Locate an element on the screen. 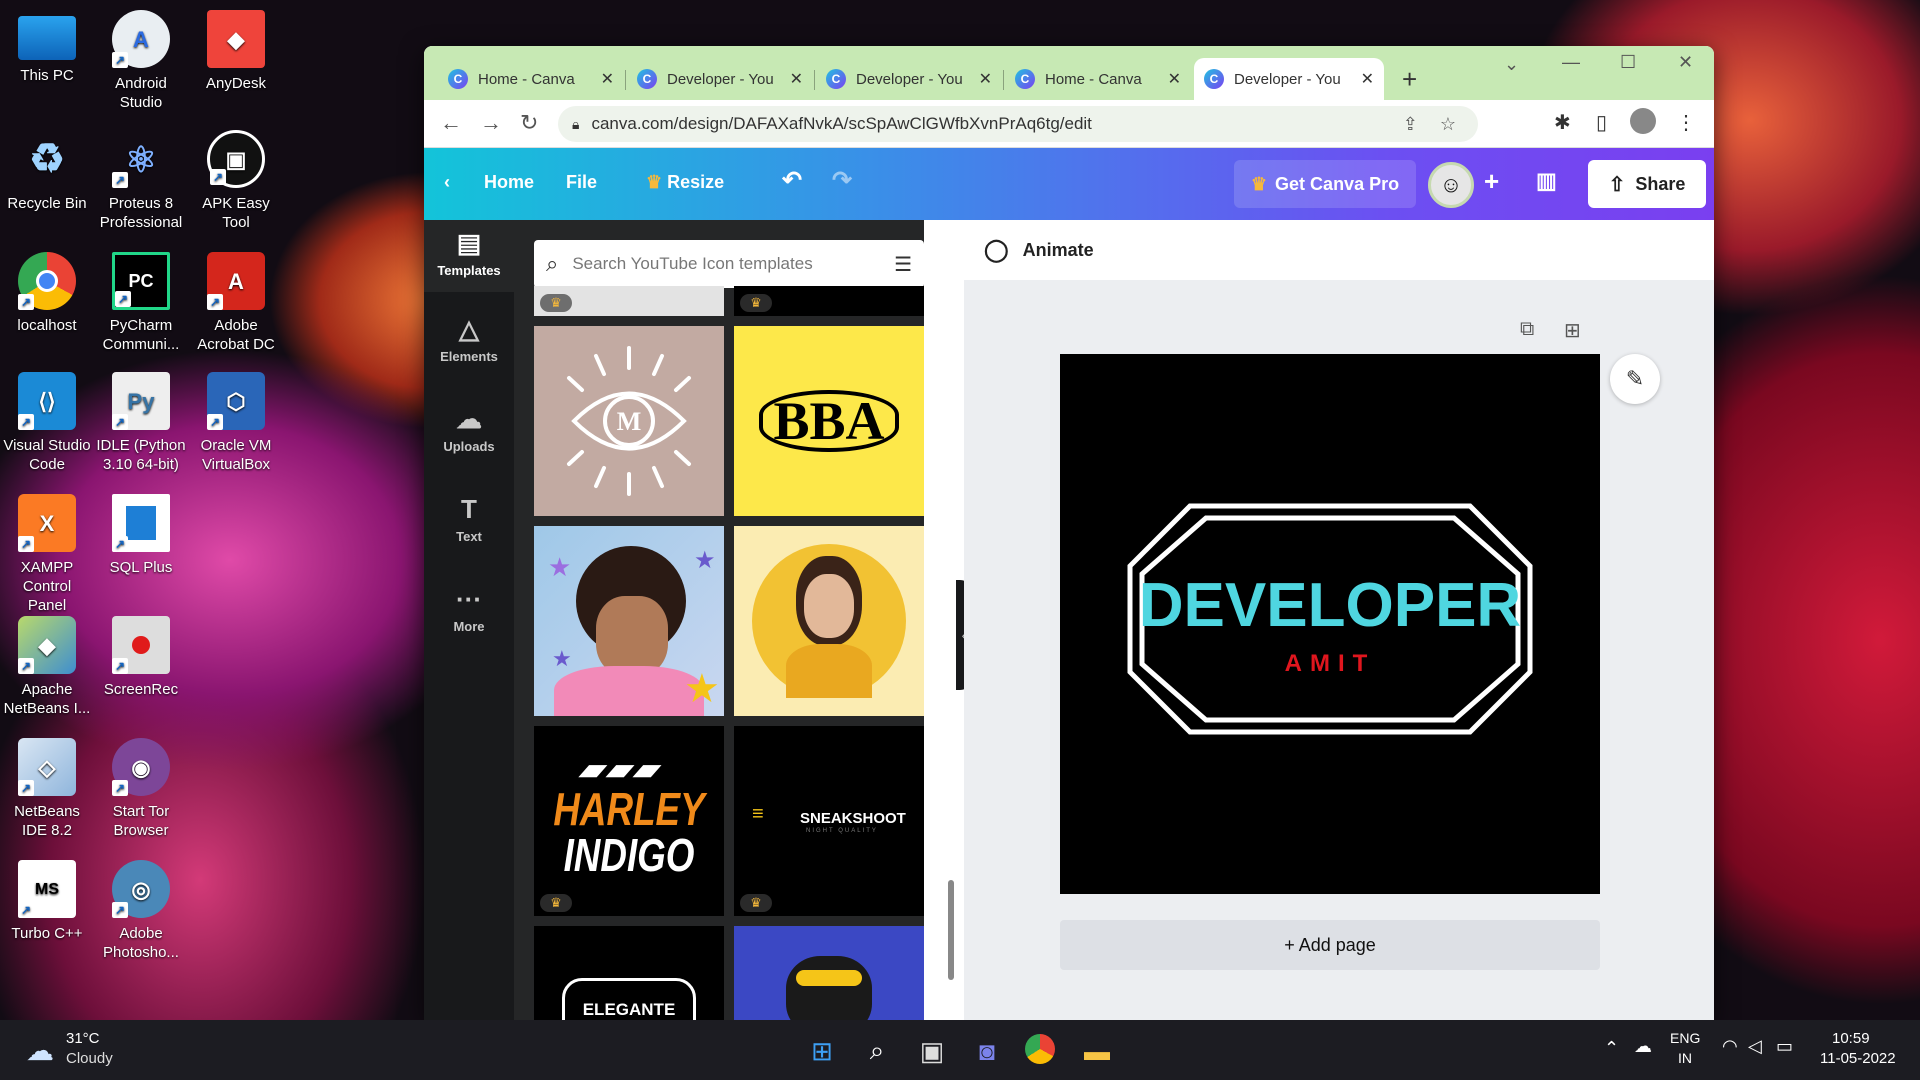 The width and height of the screenshot is (1920, 1080). clock-date: 11-05-2022 is located at coordinates (1858, 1058).